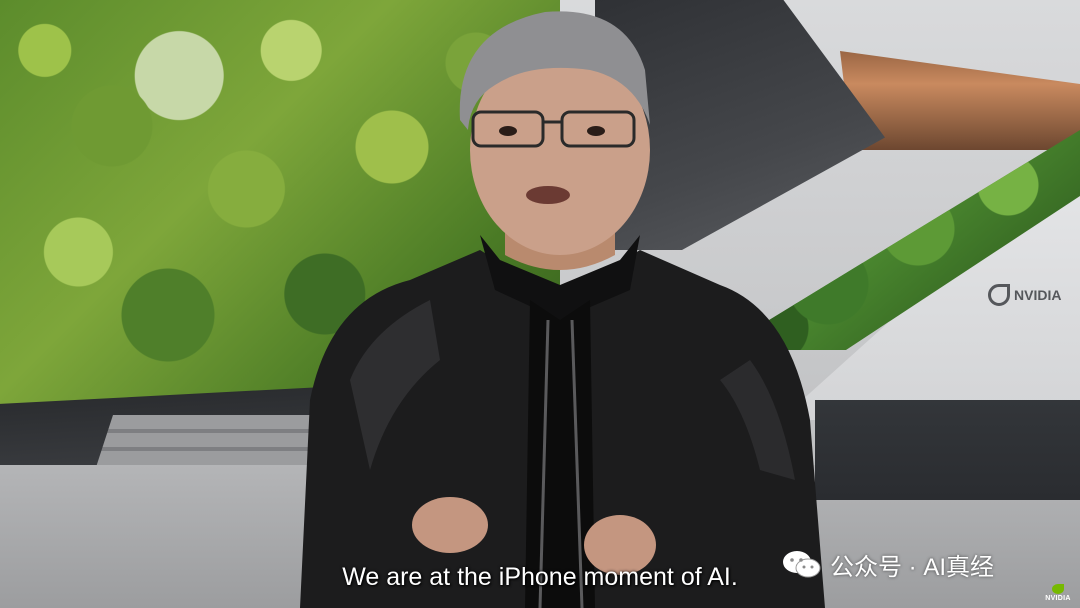  What do you see at coordinates (802, 564) in the screenshot?
I see `wechat-icon` at bounding box center [802, 564].